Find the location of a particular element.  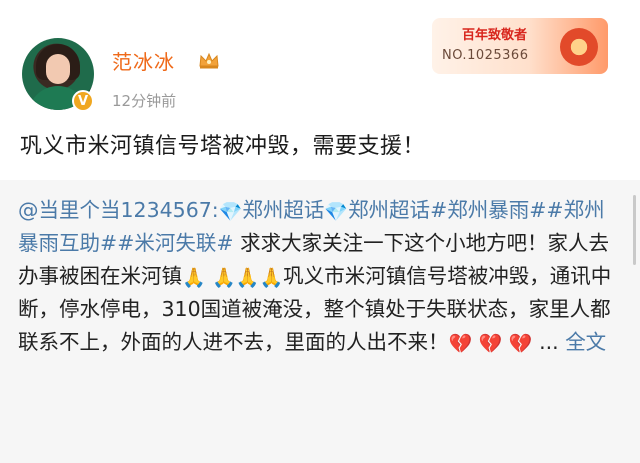

post-text: 巩义市米河镇信号塔被冲毁，需要支援！ is located at coordinates (223, 146).